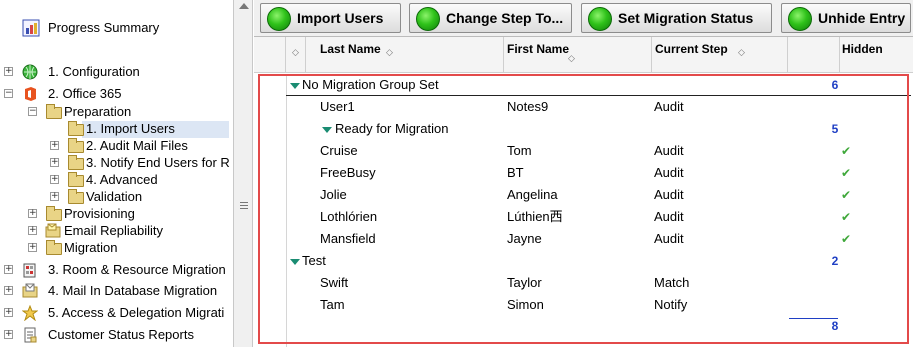 This screenshot has width=913, height=347. Describe the element at coordinates (30, 72) in the screenshot. I see `globe-icon` at that location.